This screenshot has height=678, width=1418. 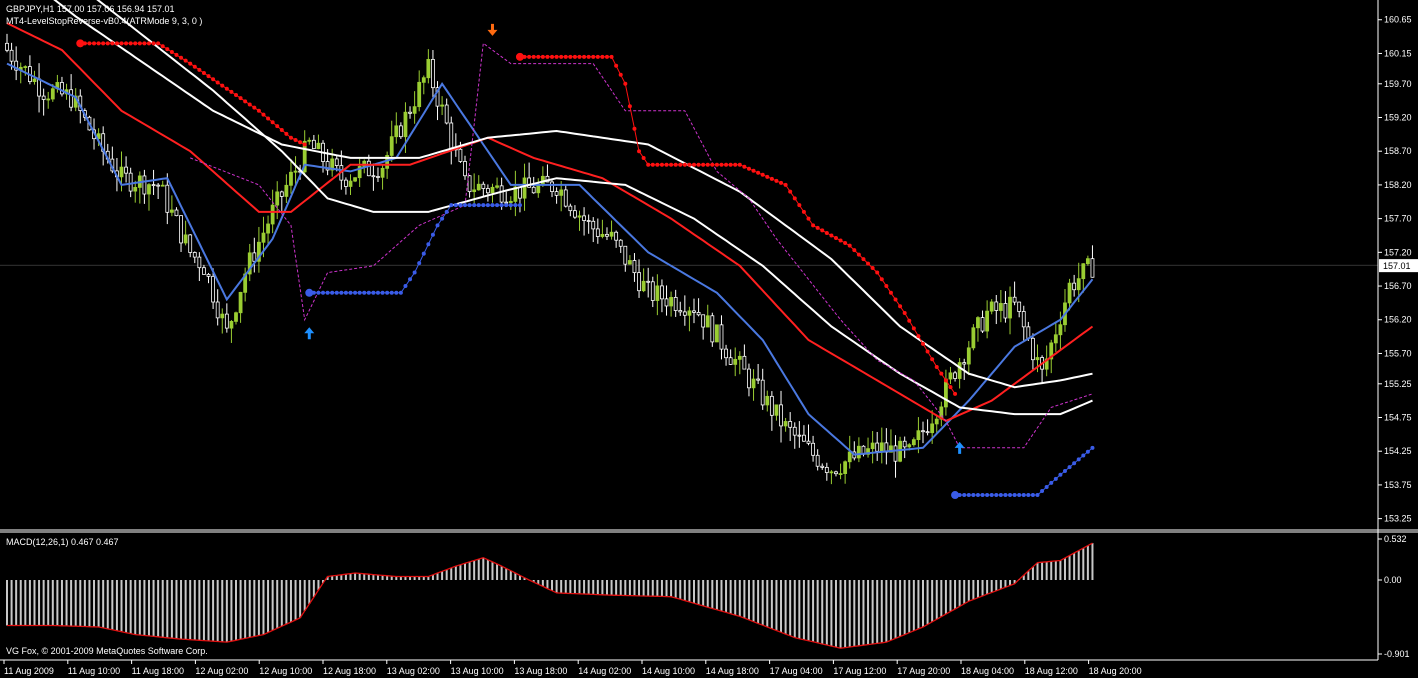 What do you see at coordinates (1398, 320) in the screenshot?
I see `price-tick-label: 156.20` at bounding box center [1398, 320].